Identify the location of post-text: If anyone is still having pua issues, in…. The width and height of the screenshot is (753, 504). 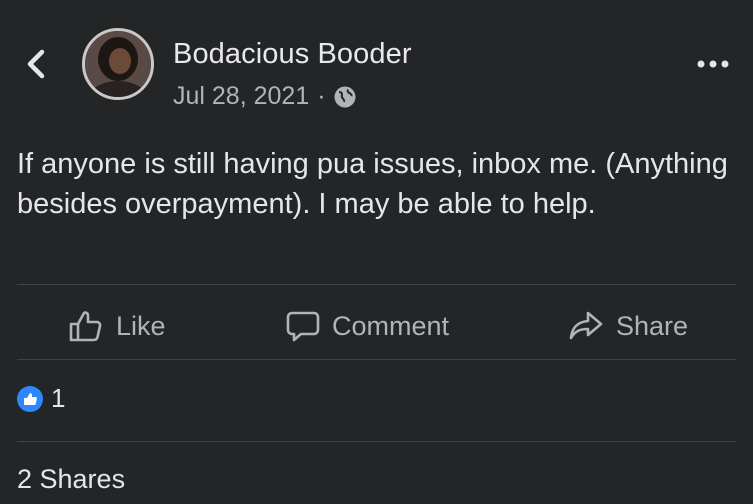
(372, 184).